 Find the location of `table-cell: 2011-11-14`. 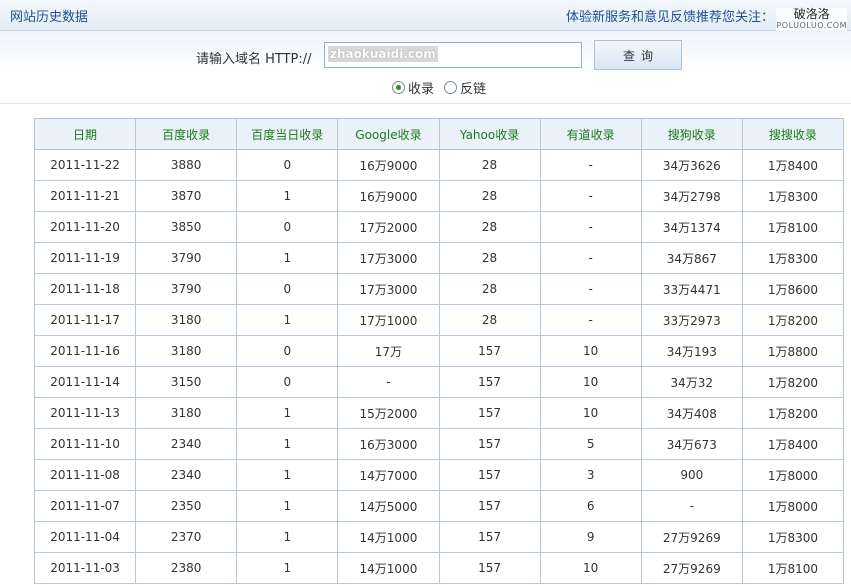

table-cell: 2011-11-14 is located at coordinates (85, 382).